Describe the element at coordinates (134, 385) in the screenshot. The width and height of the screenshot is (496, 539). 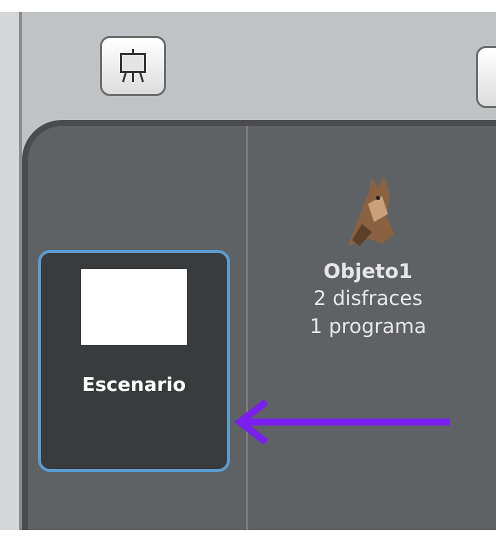
I see `stage-label: Escenario` at that location.